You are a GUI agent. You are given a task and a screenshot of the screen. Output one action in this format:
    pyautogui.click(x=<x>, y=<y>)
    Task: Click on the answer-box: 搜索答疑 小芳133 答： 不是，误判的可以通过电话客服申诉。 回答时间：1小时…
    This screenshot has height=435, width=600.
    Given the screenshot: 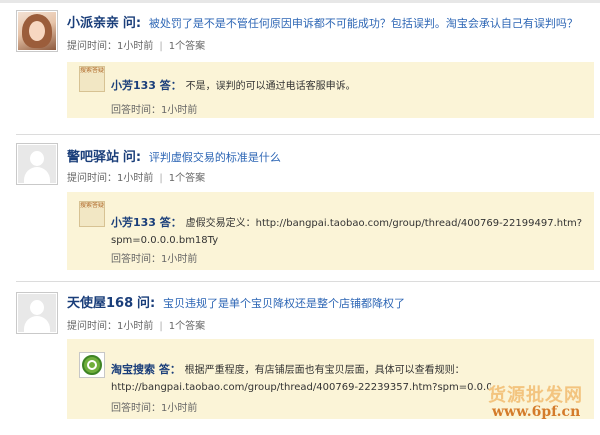 What is the action you would take?
    pyautogui.click(x=330, y=90)
    